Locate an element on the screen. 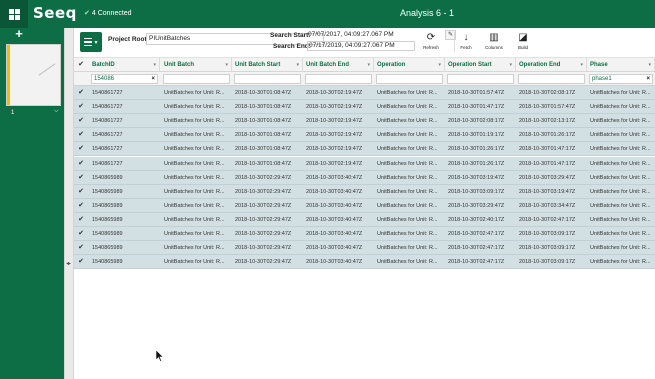 The image size is (655, 379). search-end-input: 07/17/2019, 04:09:27.067 PM is located at coordinates (361, 46).